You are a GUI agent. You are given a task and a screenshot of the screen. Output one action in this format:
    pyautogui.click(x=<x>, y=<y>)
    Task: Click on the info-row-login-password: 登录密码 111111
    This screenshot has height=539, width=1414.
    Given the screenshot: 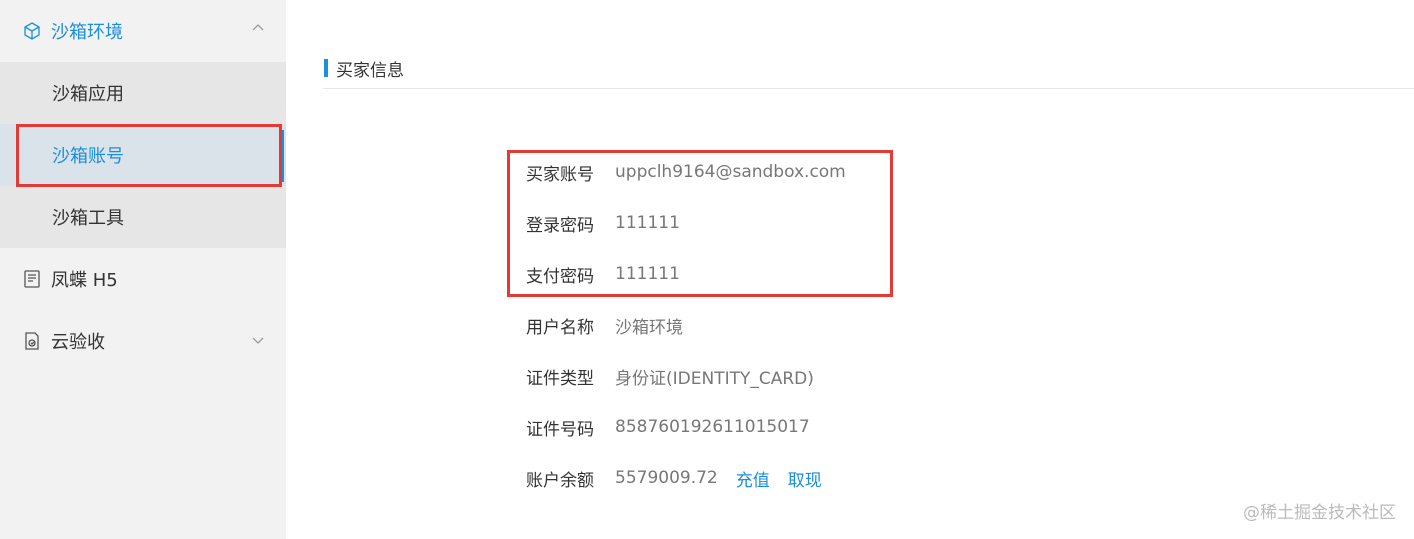 What is the action you would take?
    pyautogui.click(x=603, y=223)
    